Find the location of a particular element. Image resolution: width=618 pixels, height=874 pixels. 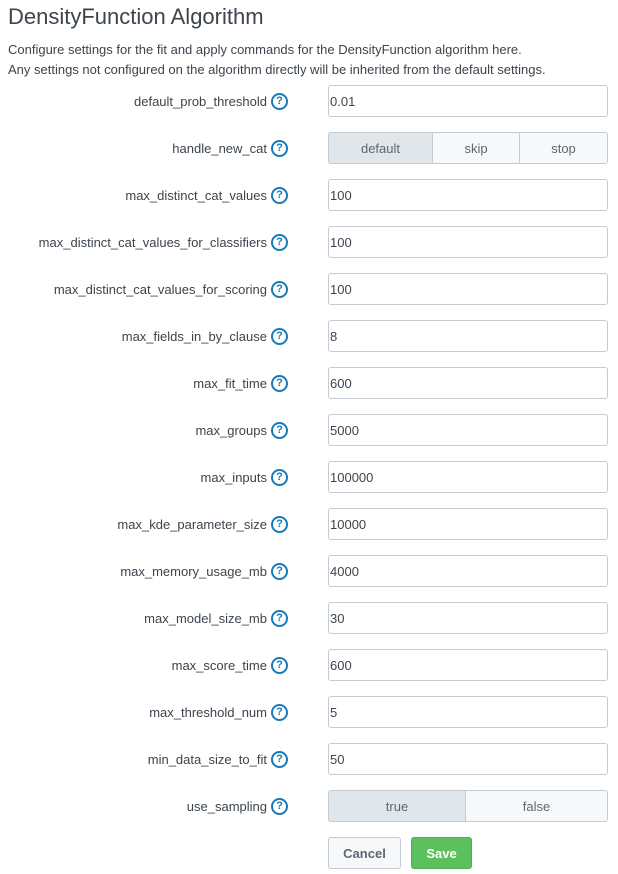

setting-label: max_distinct_cat_values? is located at coordinates (206, 195).